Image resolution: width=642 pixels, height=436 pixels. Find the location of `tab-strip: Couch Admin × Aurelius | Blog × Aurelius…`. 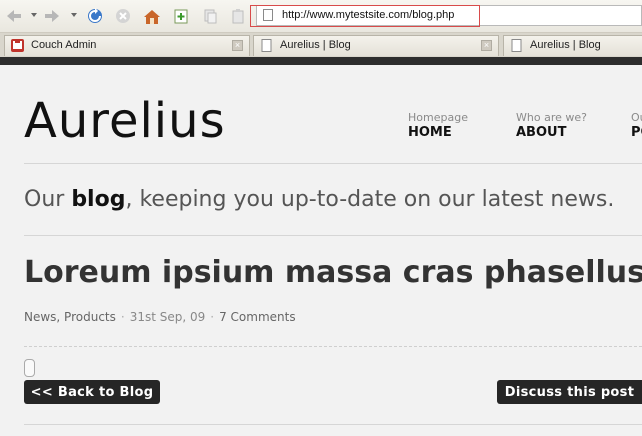

tab-strip: Couch Admin × Aurelius | Blog × Aurelius… is located at coordinates (321, 45).